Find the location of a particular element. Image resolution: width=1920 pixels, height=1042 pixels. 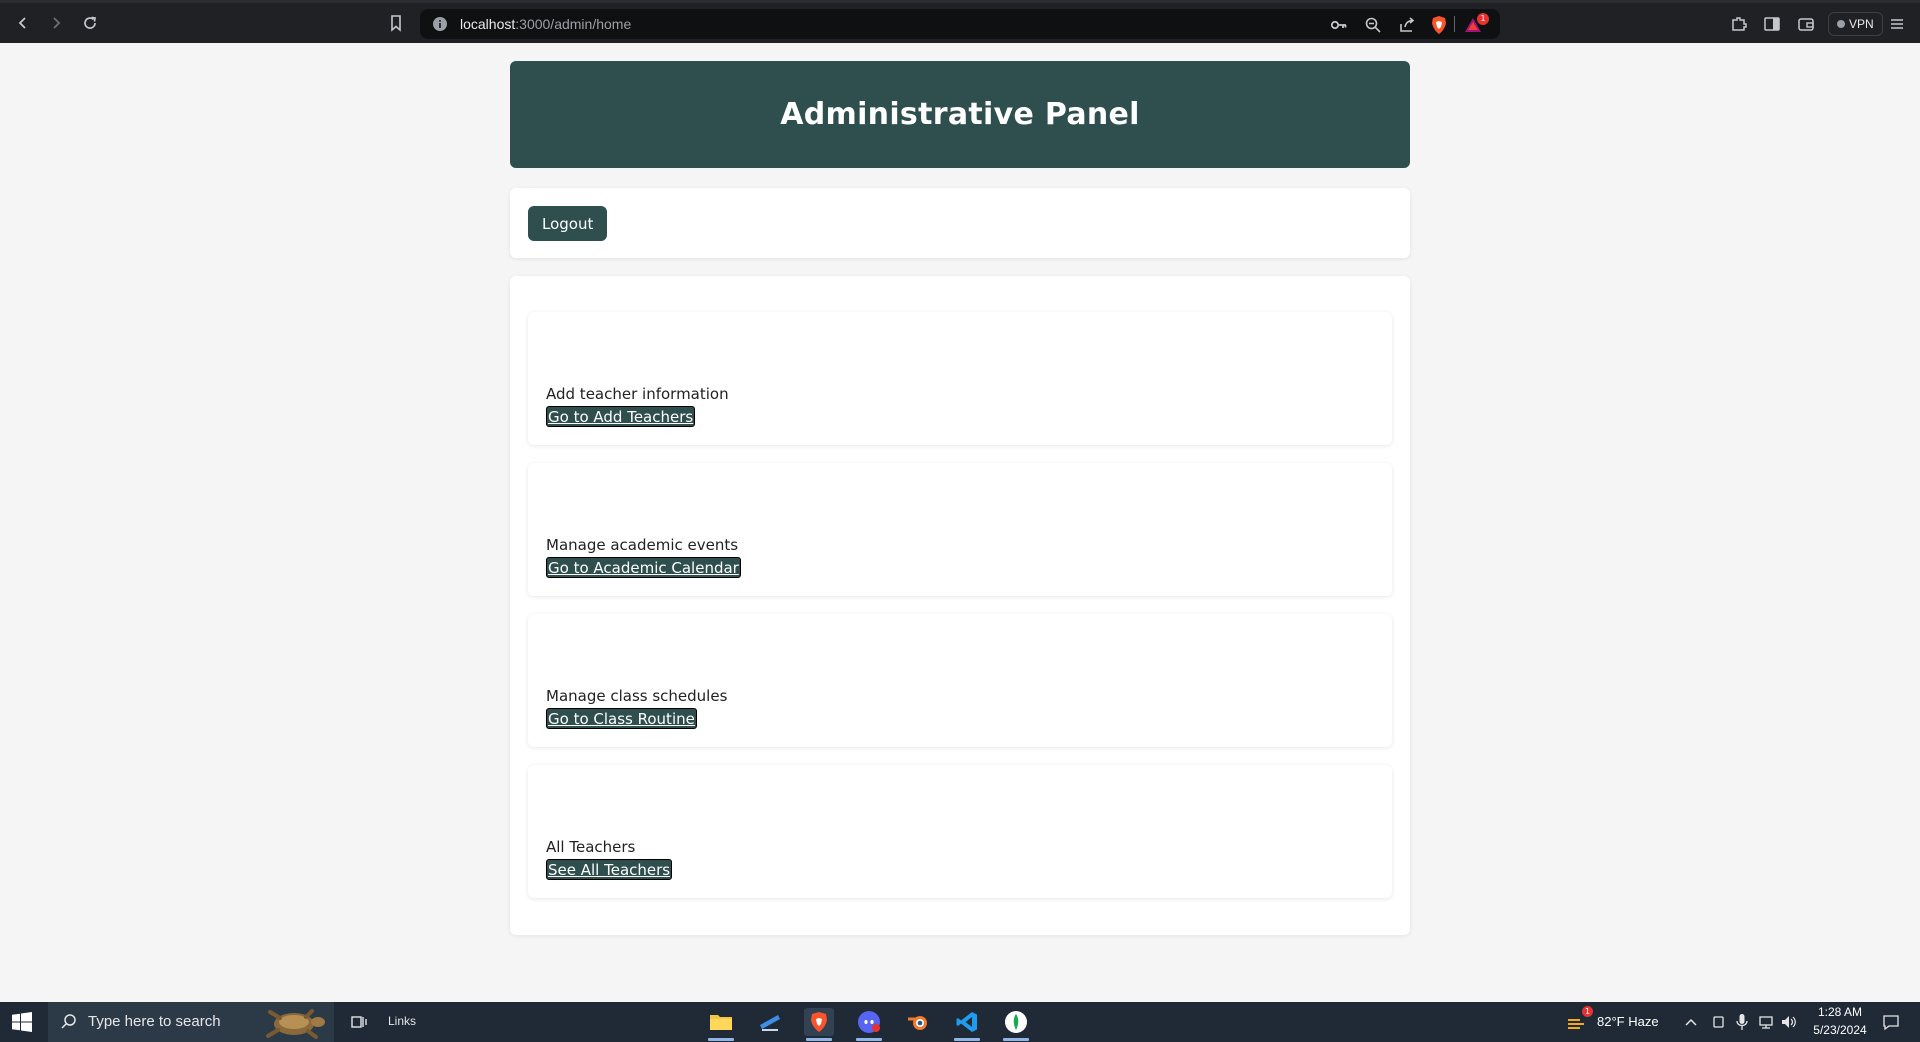

page-header: Administrative Panel is located at coordinates (960, 114).